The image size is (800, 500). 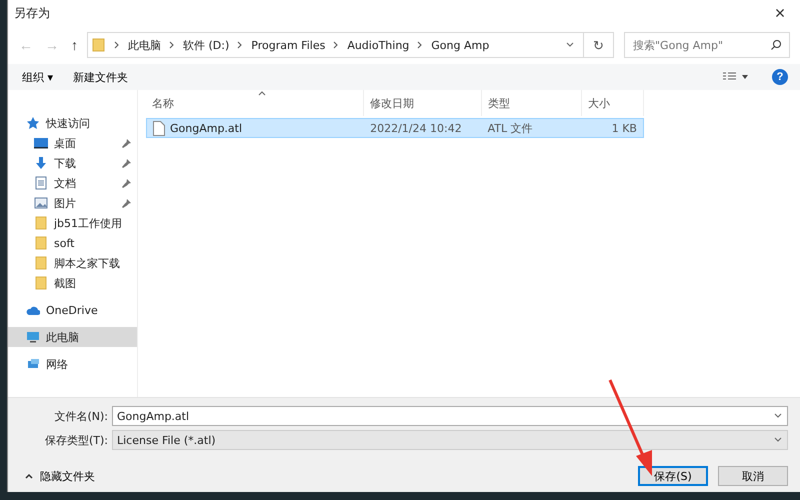 What do you see at coordinates (72, 263) in the screenshot?
I see `sidebar-item: 脚本之家下载` at bounding box center [72, 263].